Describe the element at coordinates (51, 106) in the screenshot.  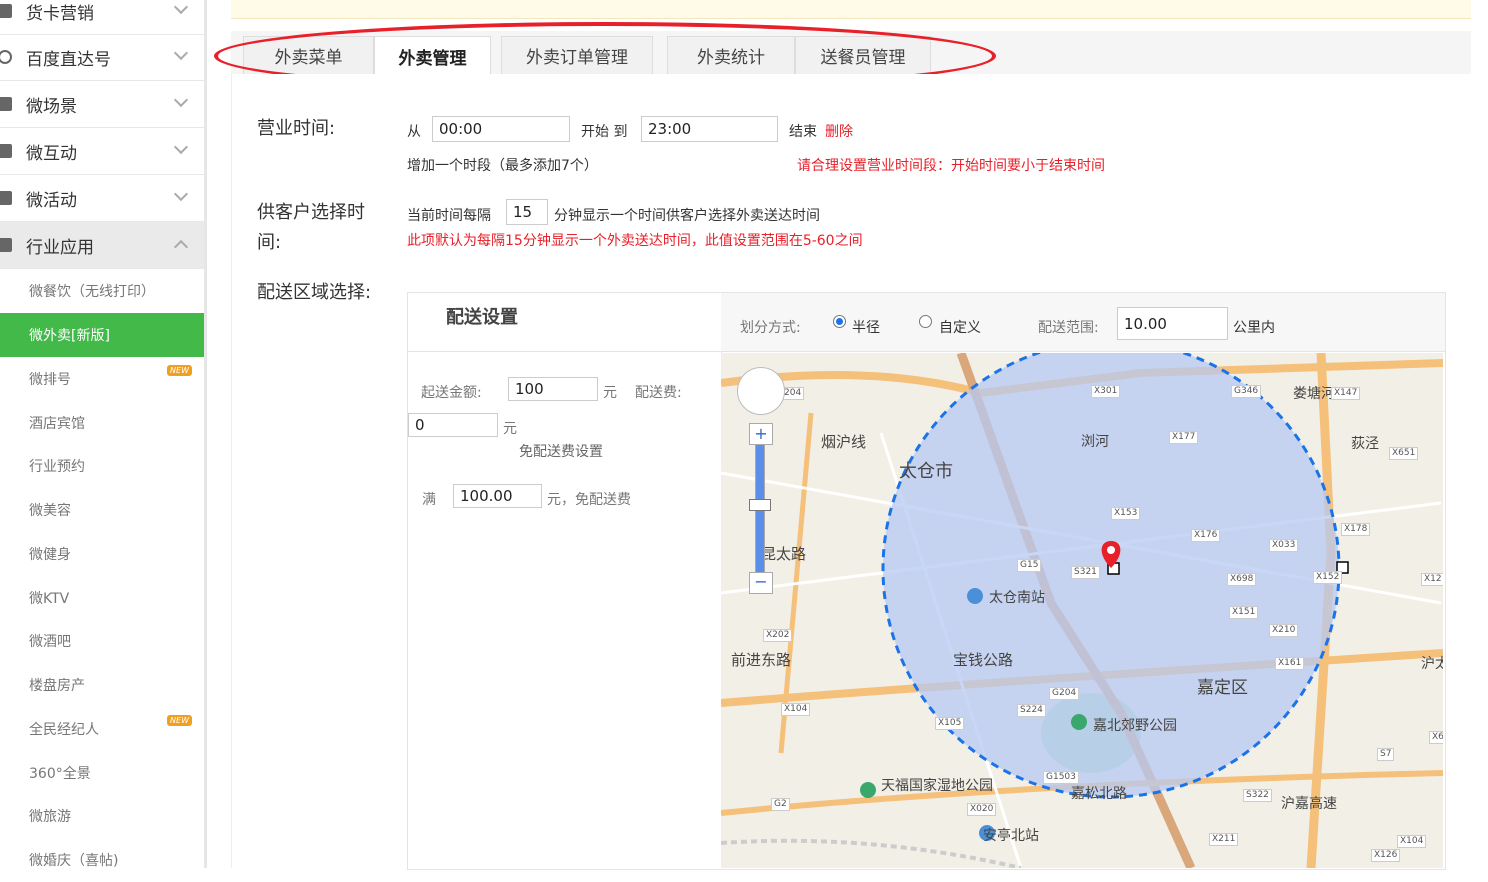
I see `sidebar-item-label: 微场景` at that location.